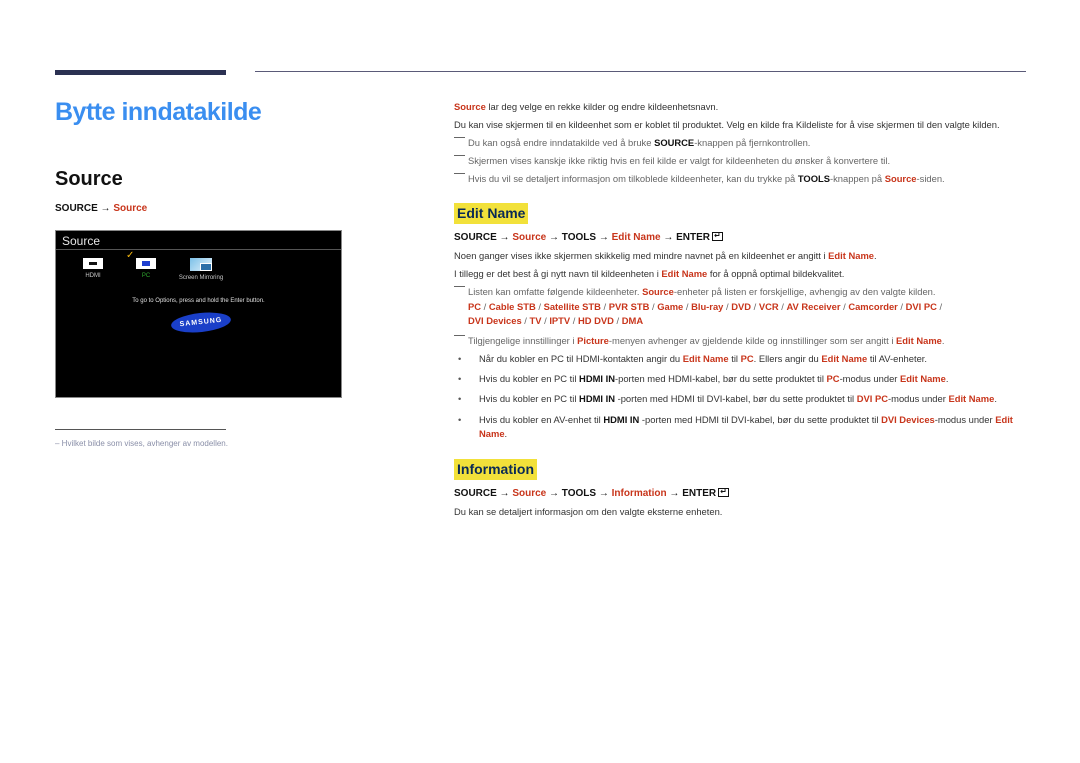 This screenshot has width=1080, height=763. What do you see at coordinates (541, 419) in the screenshot?
I see `text: Hvis du kobler en AV-enhet til` at bounding box center [541, 419].